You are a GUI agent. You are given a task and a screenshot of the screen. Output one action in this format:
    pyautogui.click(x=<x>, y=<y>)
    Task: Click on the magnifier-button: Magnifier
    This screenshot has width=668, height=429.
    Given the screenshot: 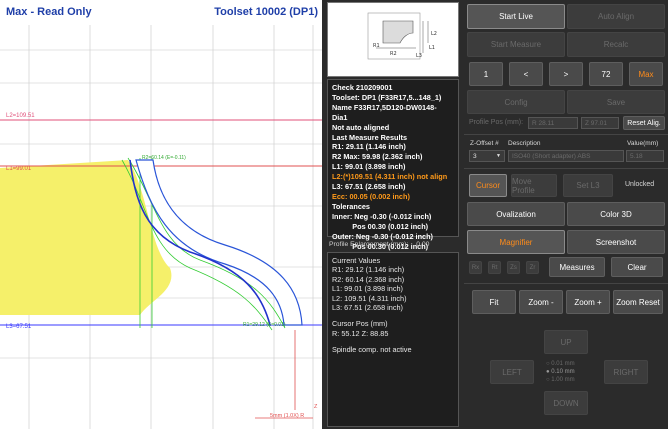 What is the action you would take?
    pyautogui.click(x=516, y=242)
    